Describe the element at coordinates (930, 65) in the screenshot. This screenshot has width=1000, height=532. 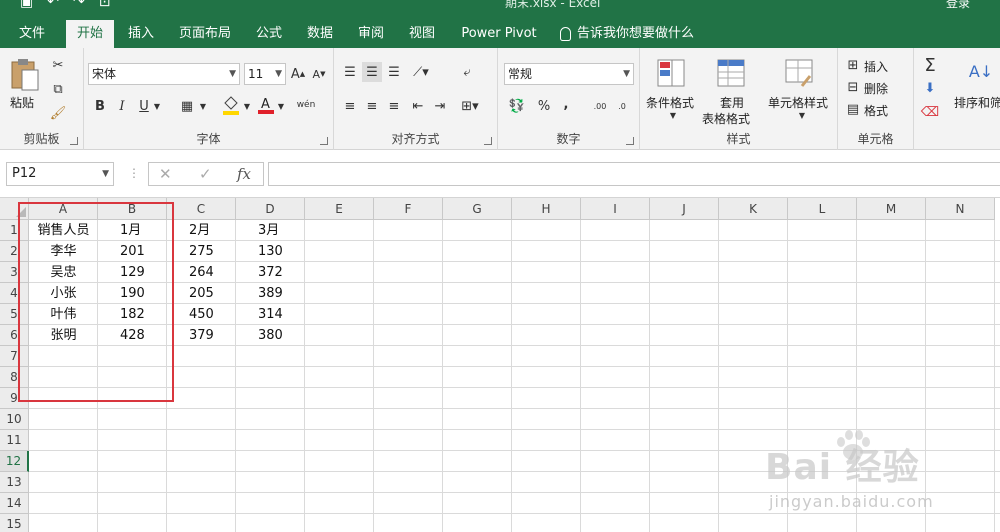
I see `autosum-icon: Σ` at that location.